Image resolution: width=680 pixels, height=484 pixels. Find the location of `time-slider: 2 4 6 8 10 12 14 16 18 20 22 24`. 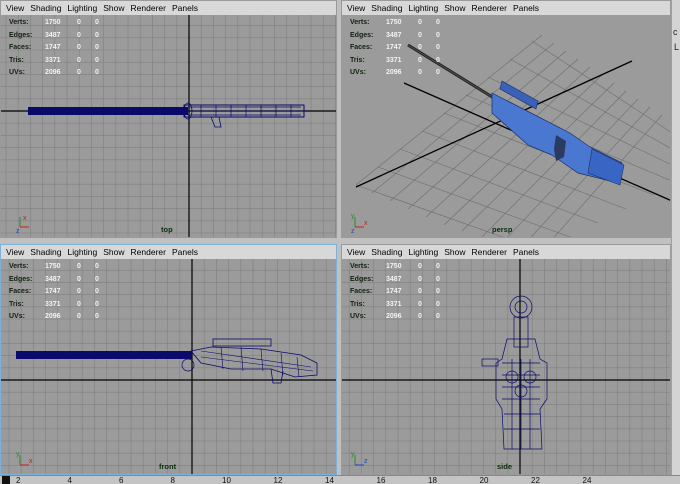

time-slider: 2 4 6 8 10 12 14 16 18 20 22 24 is located at coordinates (340, 479).